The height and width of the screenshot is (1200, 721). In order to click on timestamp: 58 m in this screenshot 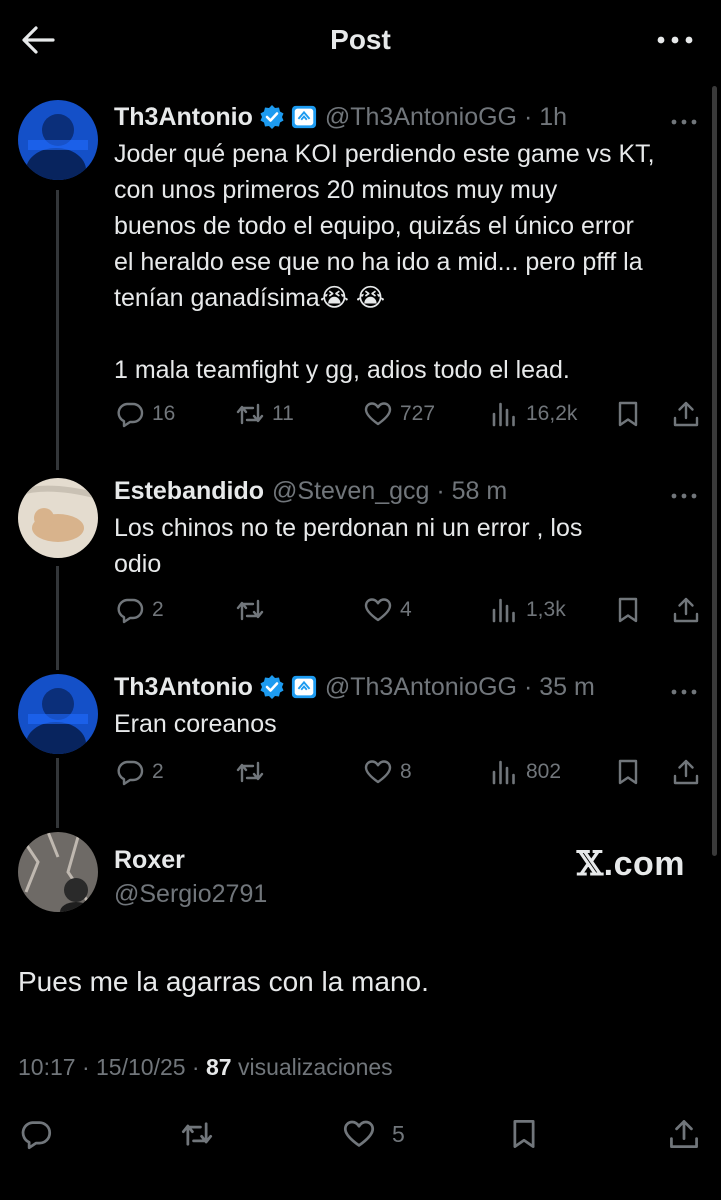, I will do `click(480, 491)`.